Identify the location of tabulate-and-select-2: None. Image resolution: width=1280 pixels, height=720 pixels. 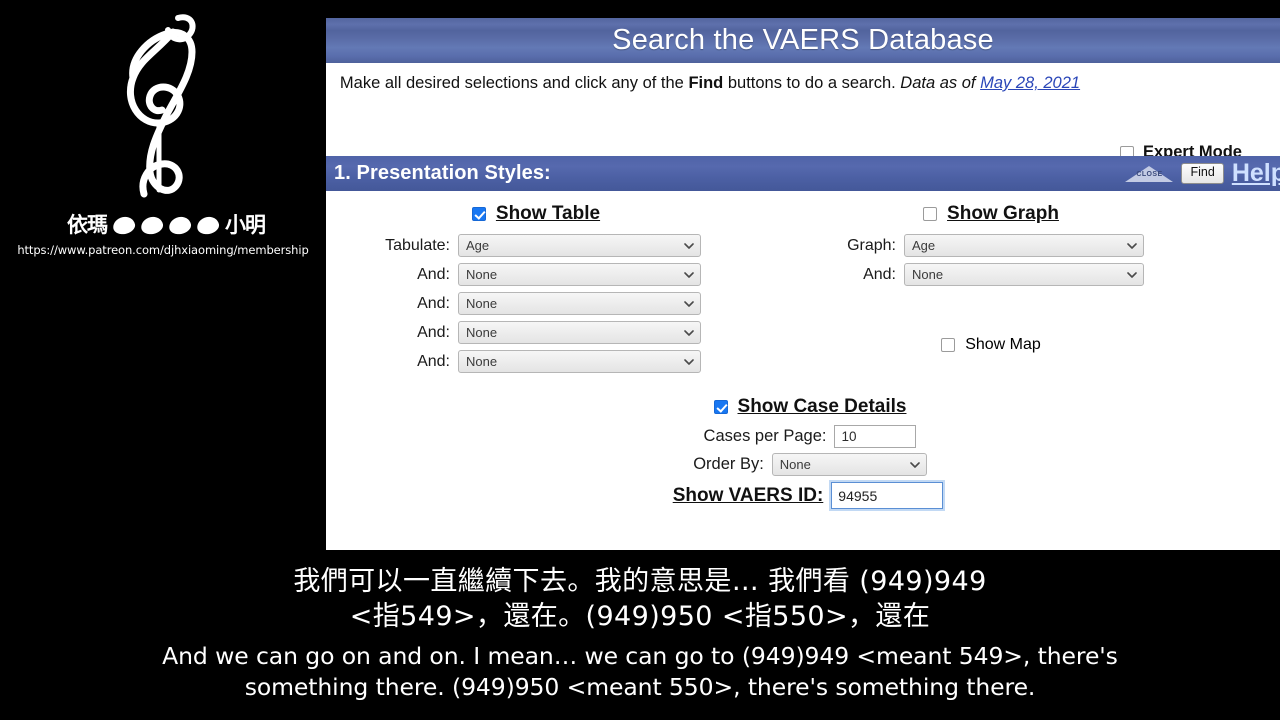
(579, 303).